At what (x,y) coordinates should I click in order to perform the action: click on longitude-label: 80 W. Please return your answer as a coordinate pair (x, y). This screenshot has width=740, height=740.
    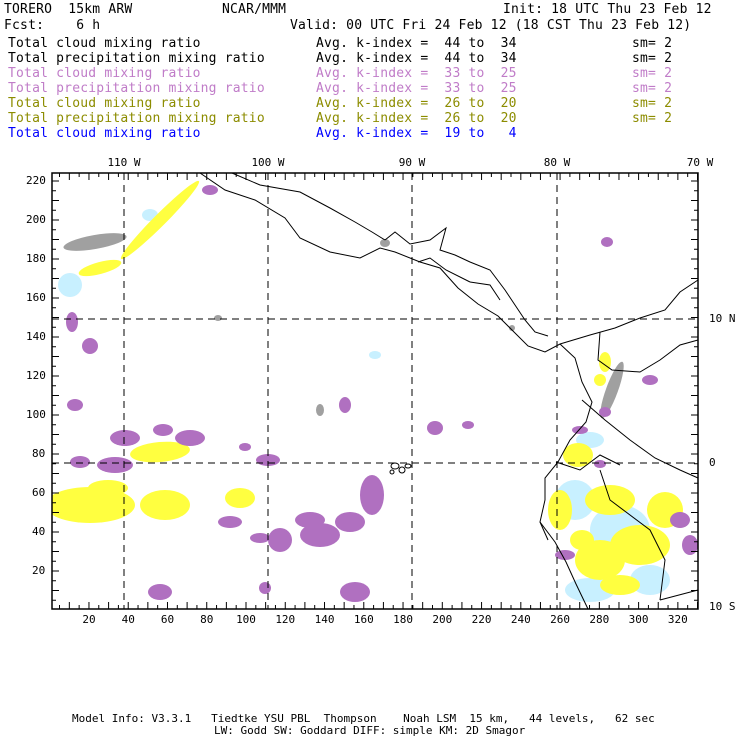
    Looking at the image, I should click on (557, 162).